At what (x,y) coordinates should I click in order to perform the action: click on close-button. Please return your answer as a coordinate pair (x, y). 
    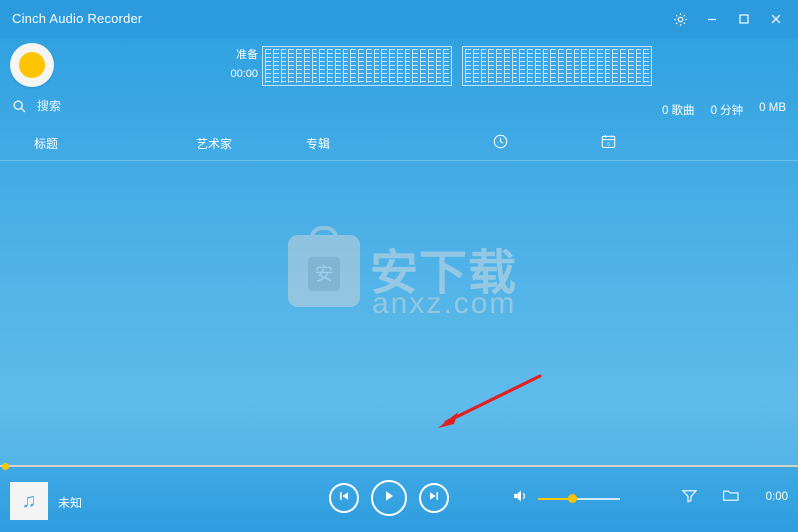
    Looking at the image, I should click on (776, 19).